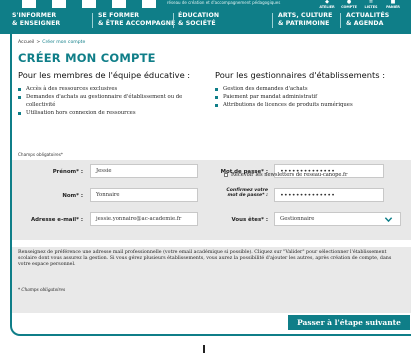  Describe the element at coordinates (57, 220) in the screenshot. I see `email-label: Adresse e-mail* :` at that location.